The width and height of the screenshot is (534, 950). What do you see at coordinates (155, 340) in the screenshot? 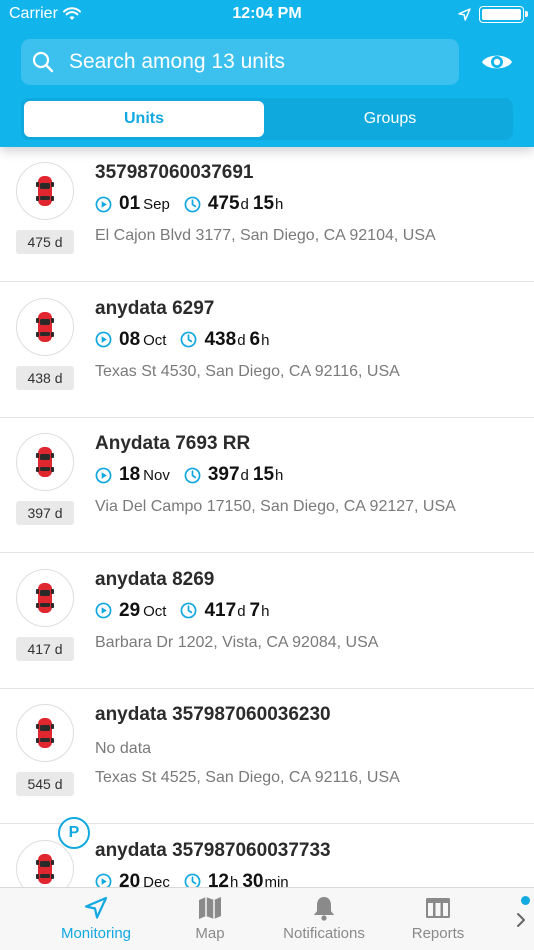
I see `last-month: Oct` at bounding box center [155, 340].